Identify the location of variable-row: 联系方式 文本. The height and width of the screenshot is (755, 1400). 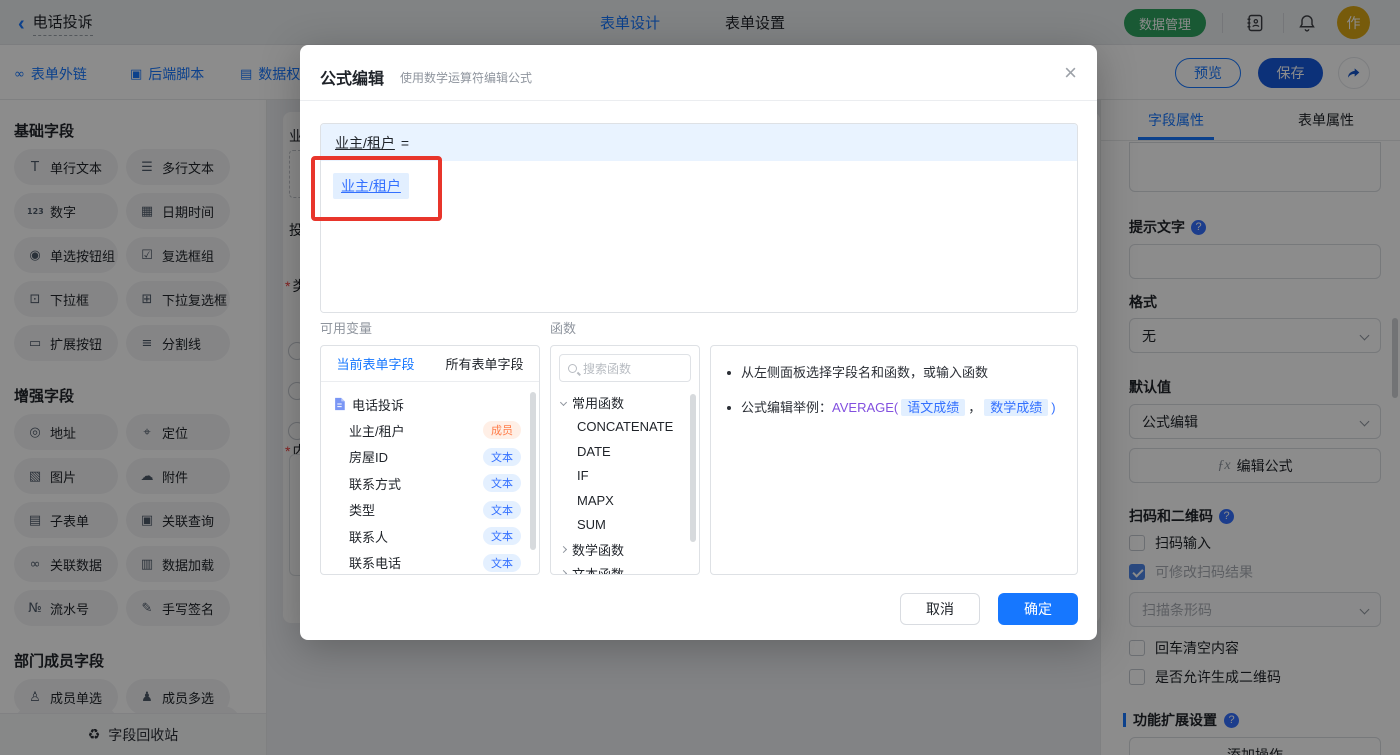
(431, 483).